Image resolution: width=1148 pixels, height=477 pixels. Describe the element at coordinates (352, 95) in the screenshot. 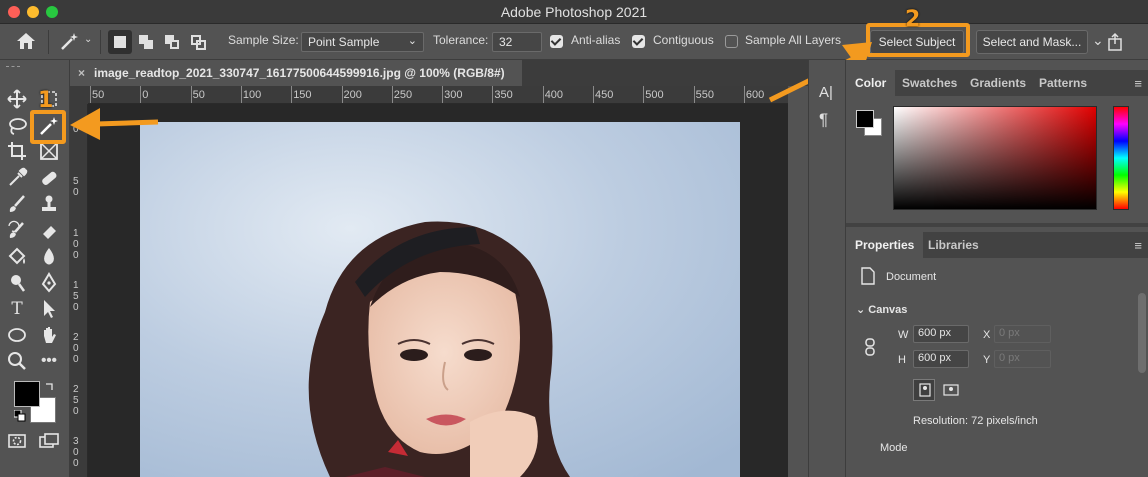

I see `ruler-tick-label: 200` at that location.